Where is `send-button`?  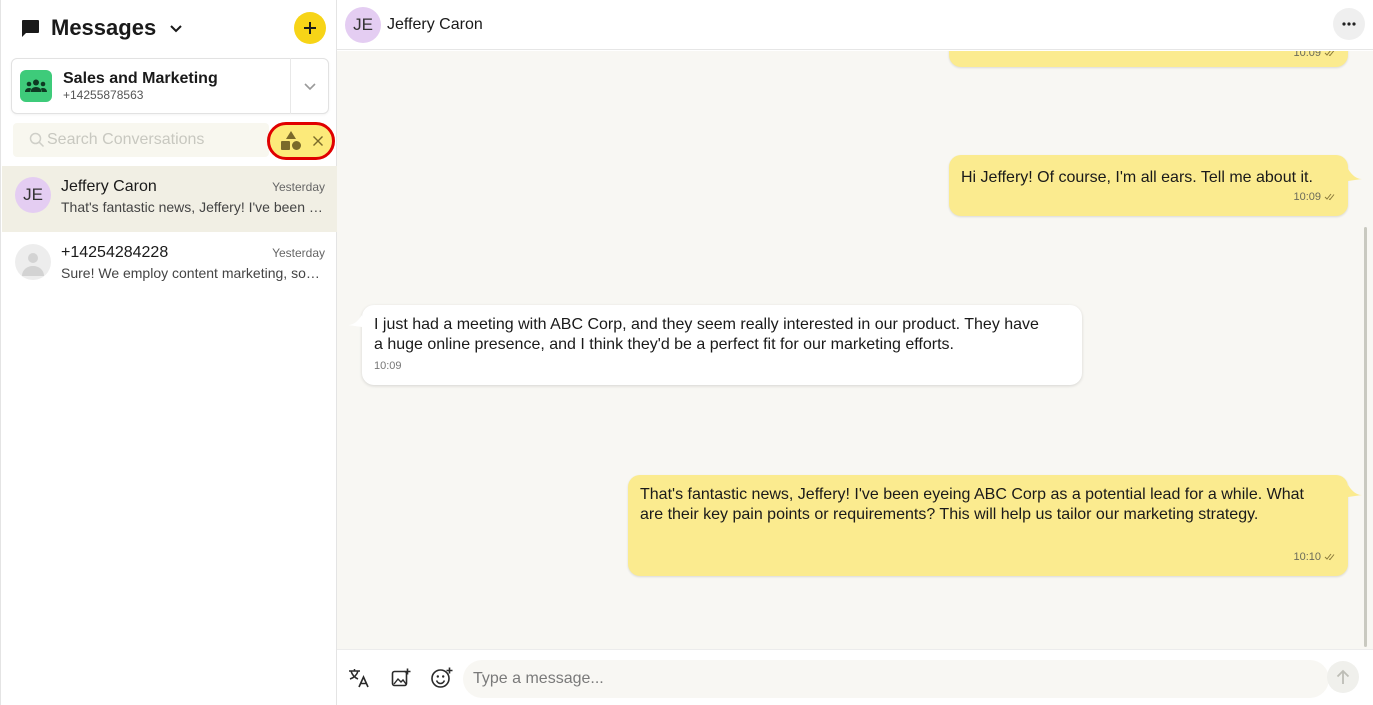
send-button is located at coordinates (1343, 677).